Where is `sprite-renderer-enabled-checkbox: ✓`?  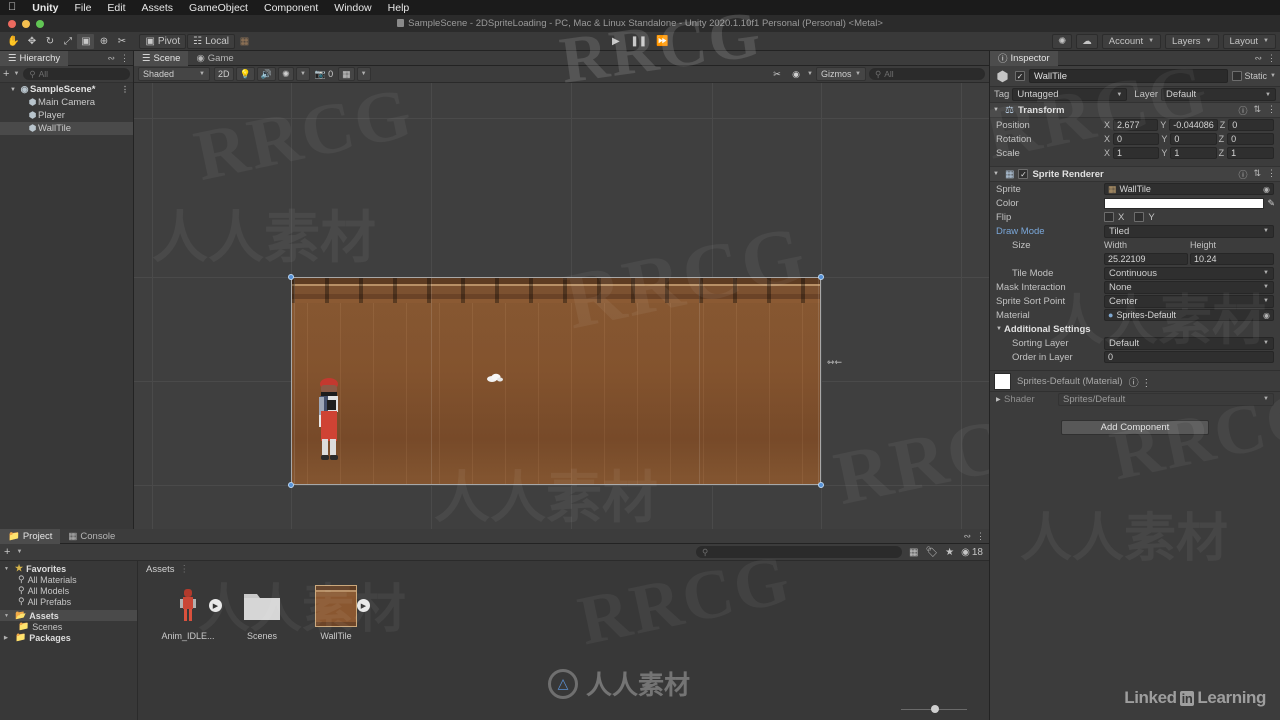 sprite-renderer-enabled-checkbox: ✓ is located at coordinates (1023, 174).